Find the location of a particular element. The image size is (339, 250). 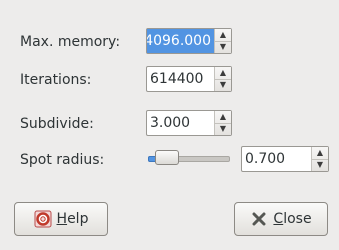

subdivide-input: 3.000 is located at coordinates (180, 123).